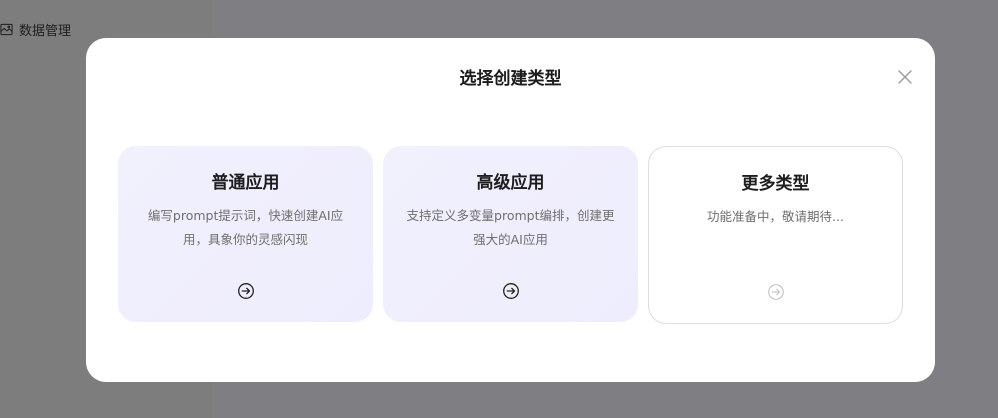 The image size is (998, 418). What do you see at coordinates (510, 227) in the screenshot?
I see `card-description: 支持定义多变量prompt编排，创建更强大的AI应用` at bounding box center [510, 227].